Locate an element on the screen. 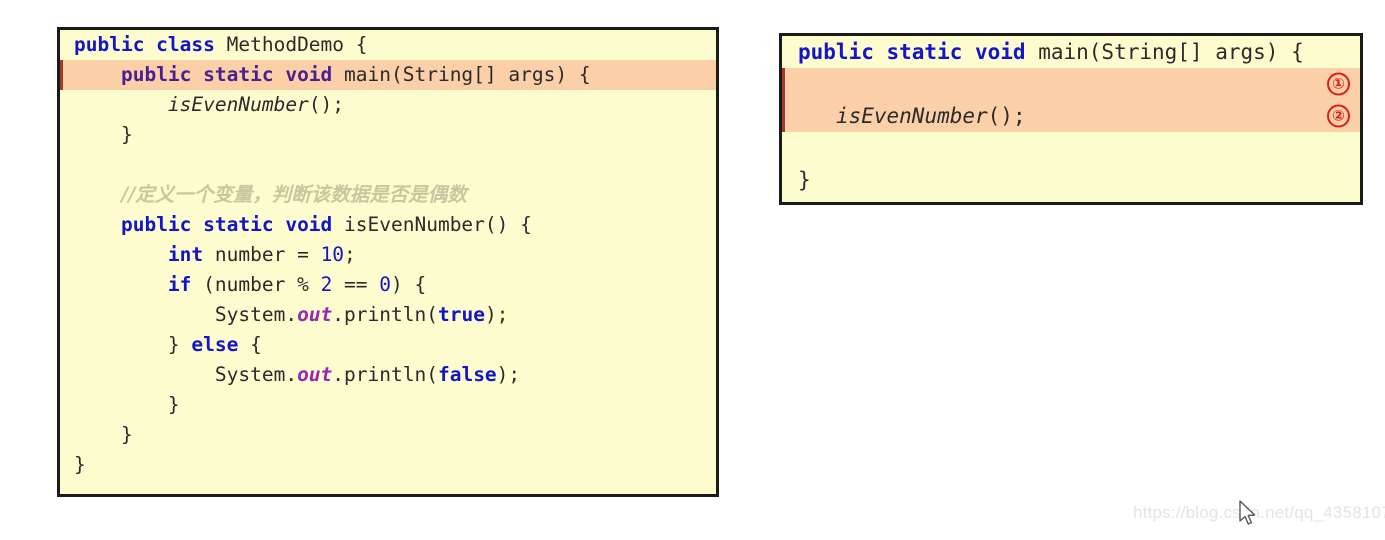 This screenshot has height=540, width=1385. mouse-pointer-icon is located at coordinates (1248, 514).